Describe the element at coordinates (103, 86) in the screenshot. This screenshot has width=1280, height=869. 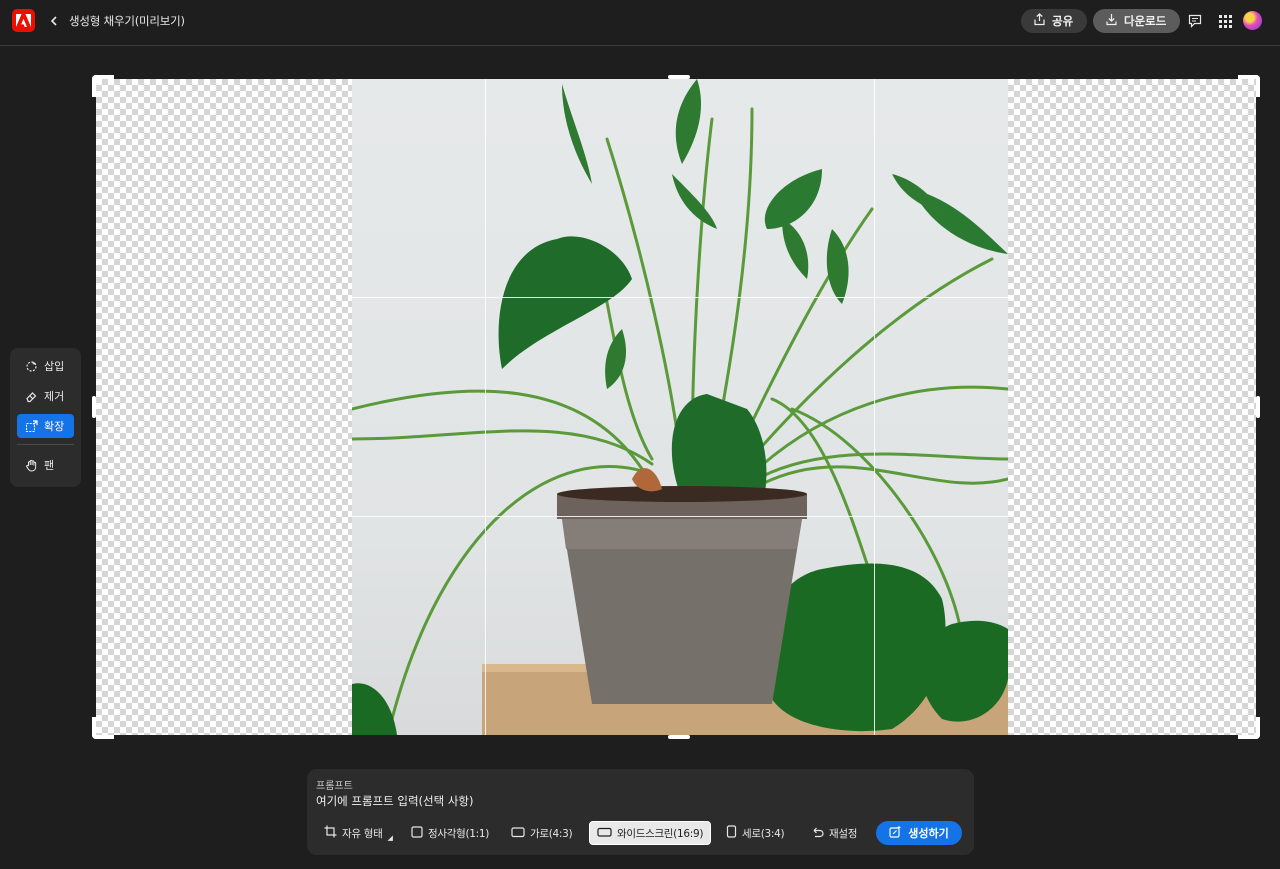
I see `resize-handle-top-left` at that location.